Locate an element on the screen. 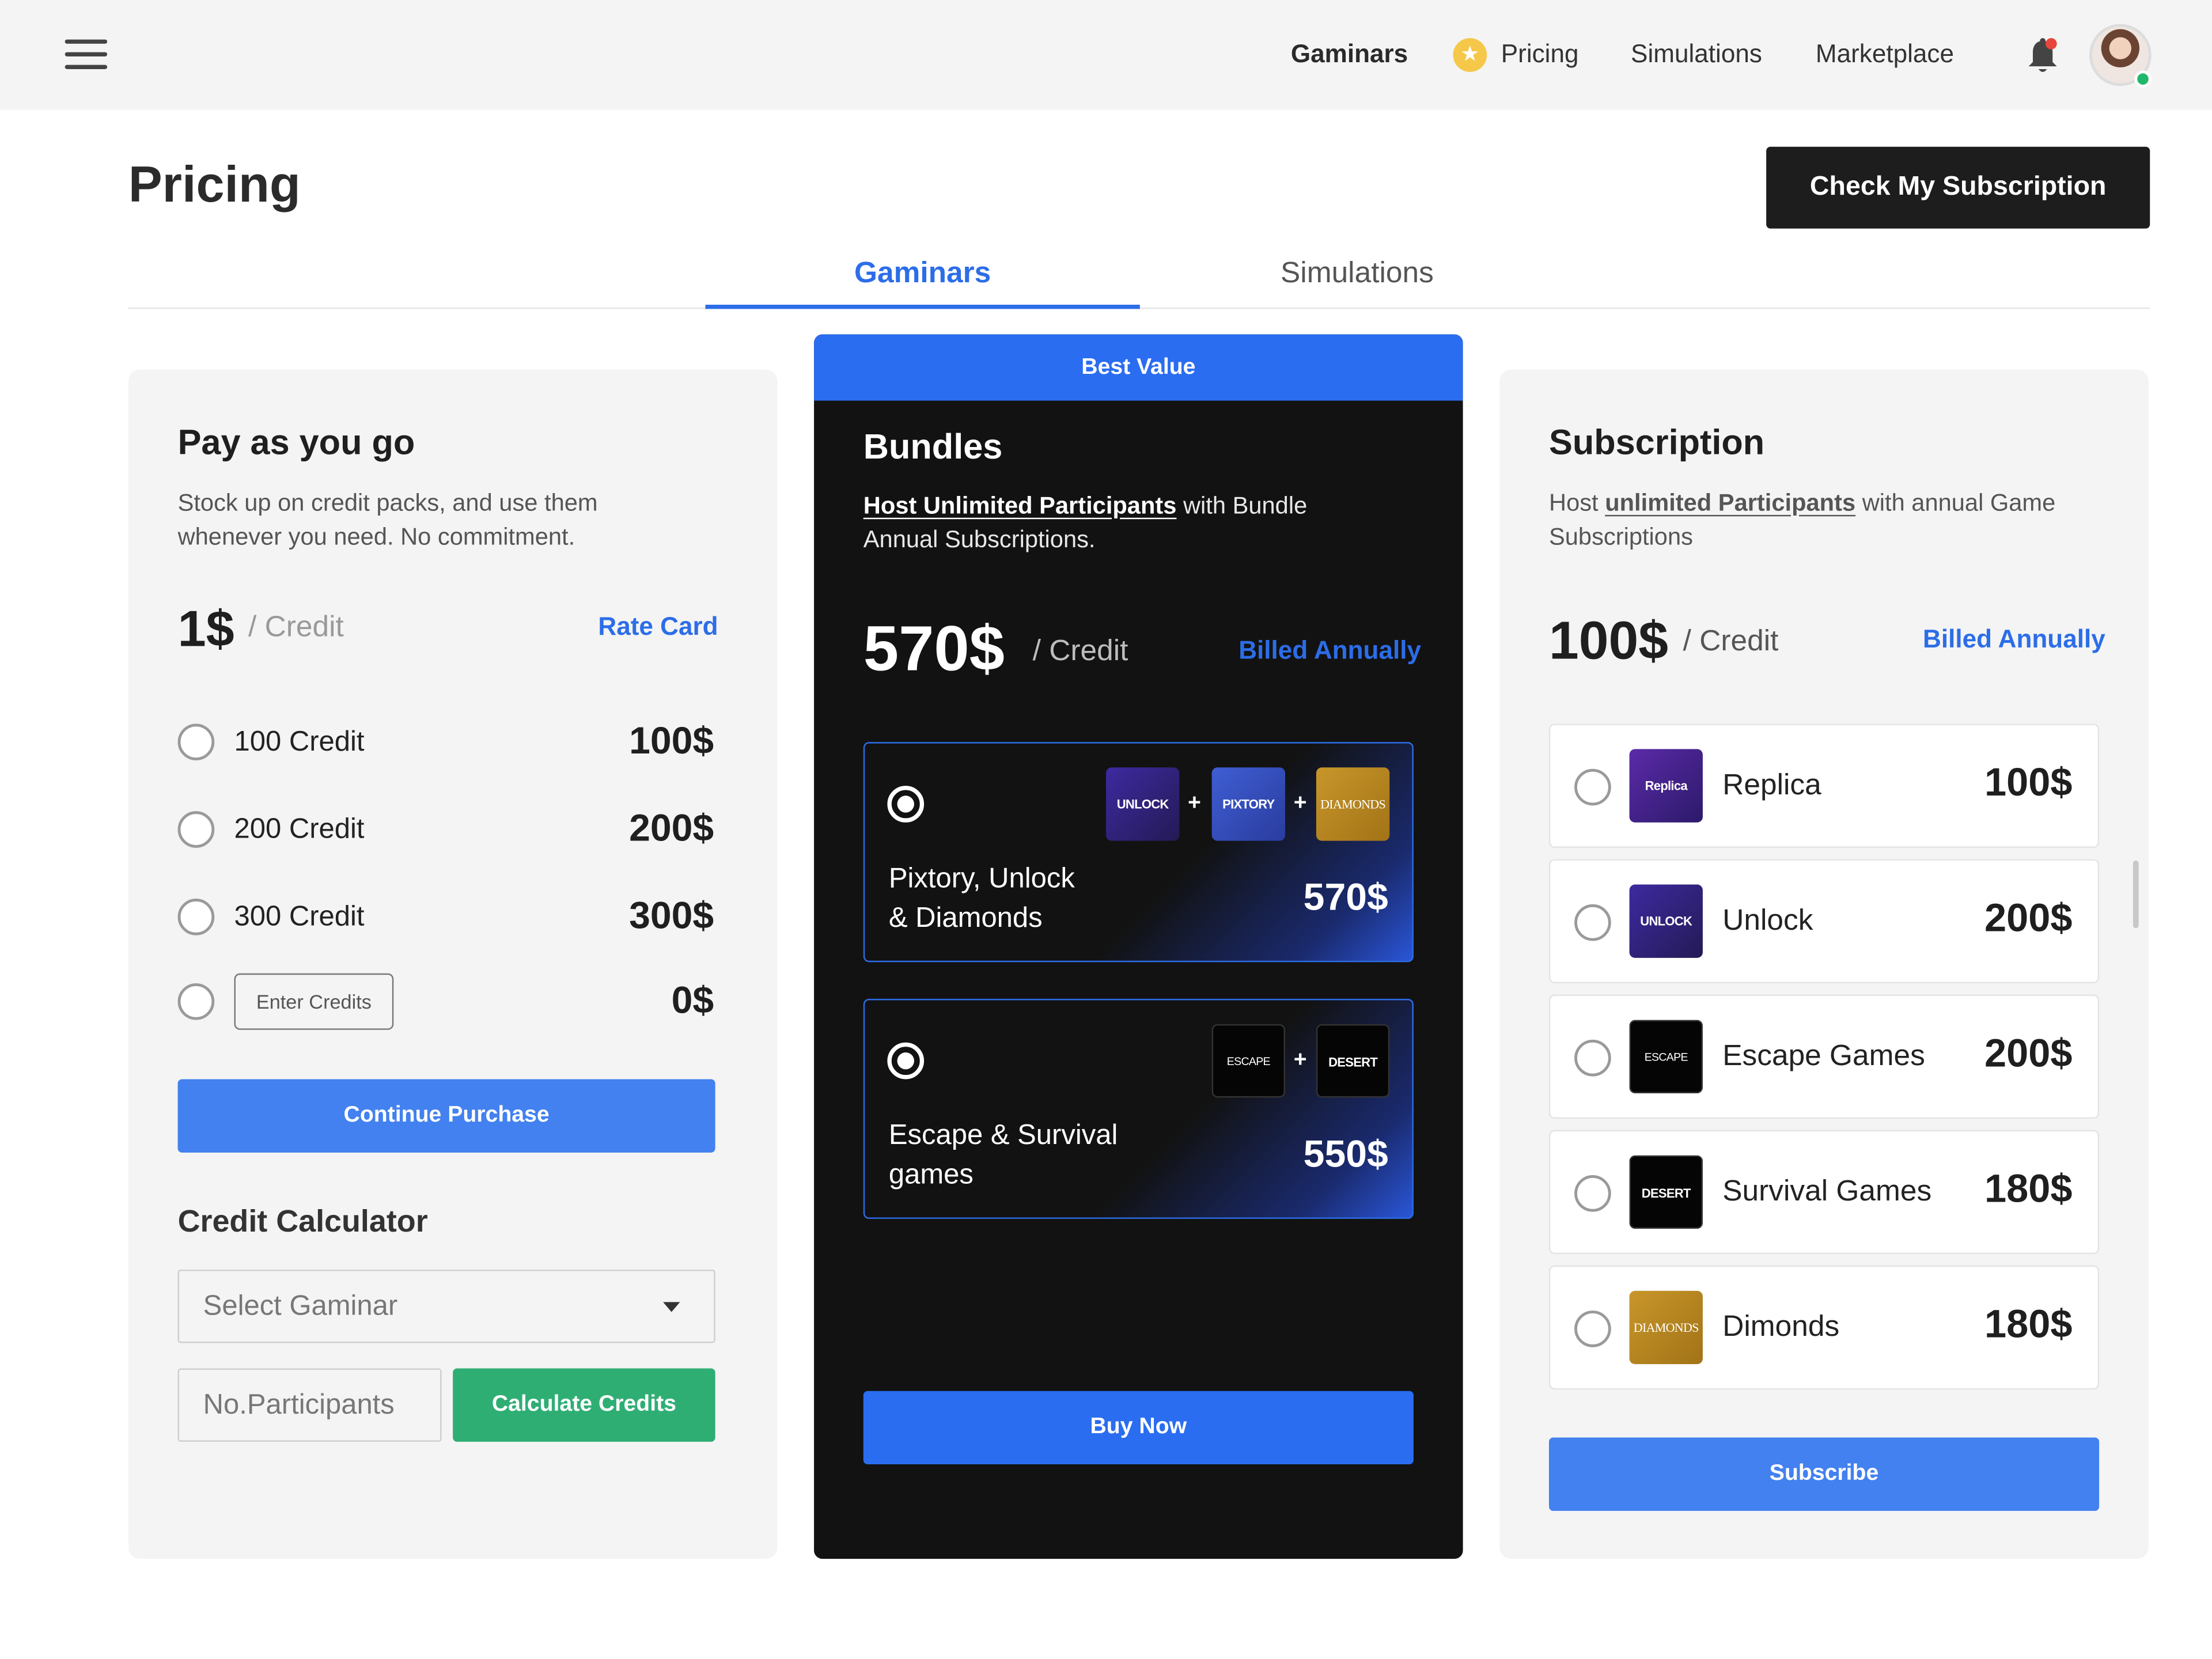  custom-credit-price: 0$ is located at coordinates (692, 1000).